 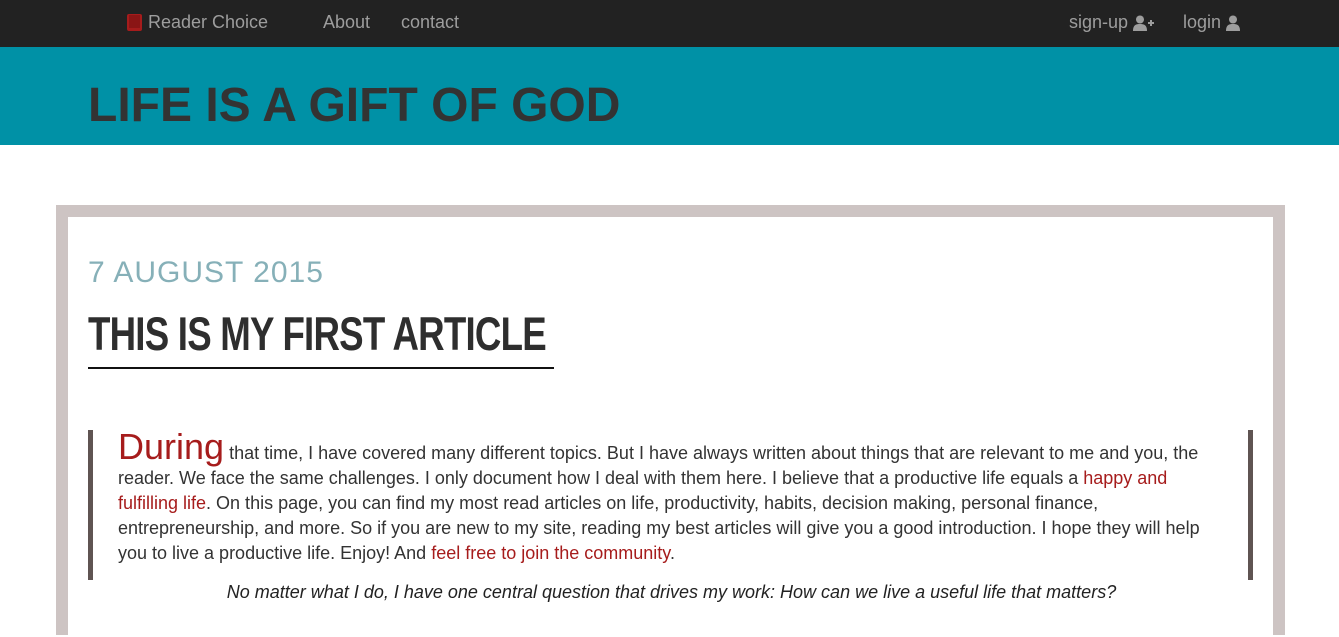 I want to click on signup-link: sign-up, so click(x=1112, y=22).